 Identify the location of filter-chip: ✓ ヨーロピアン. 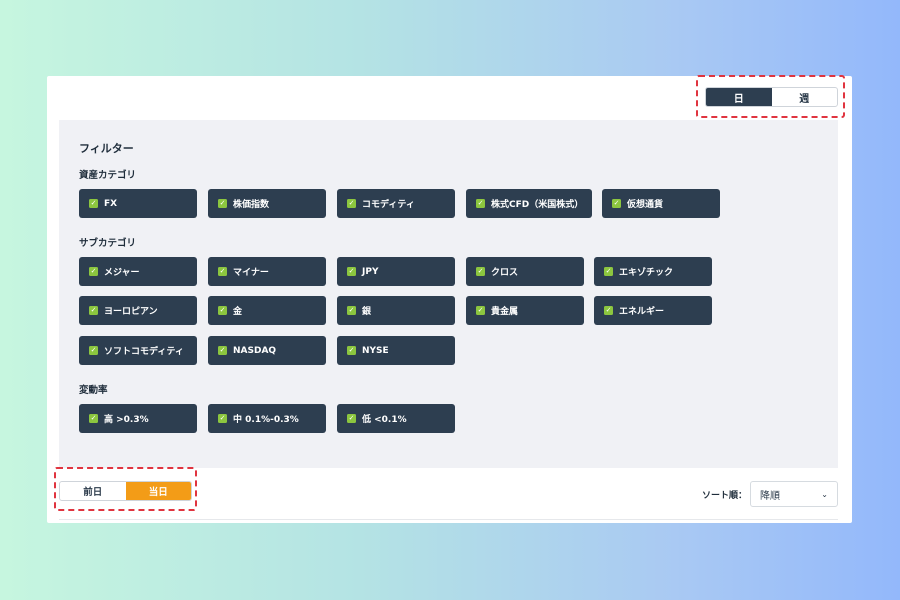
(138, 310).